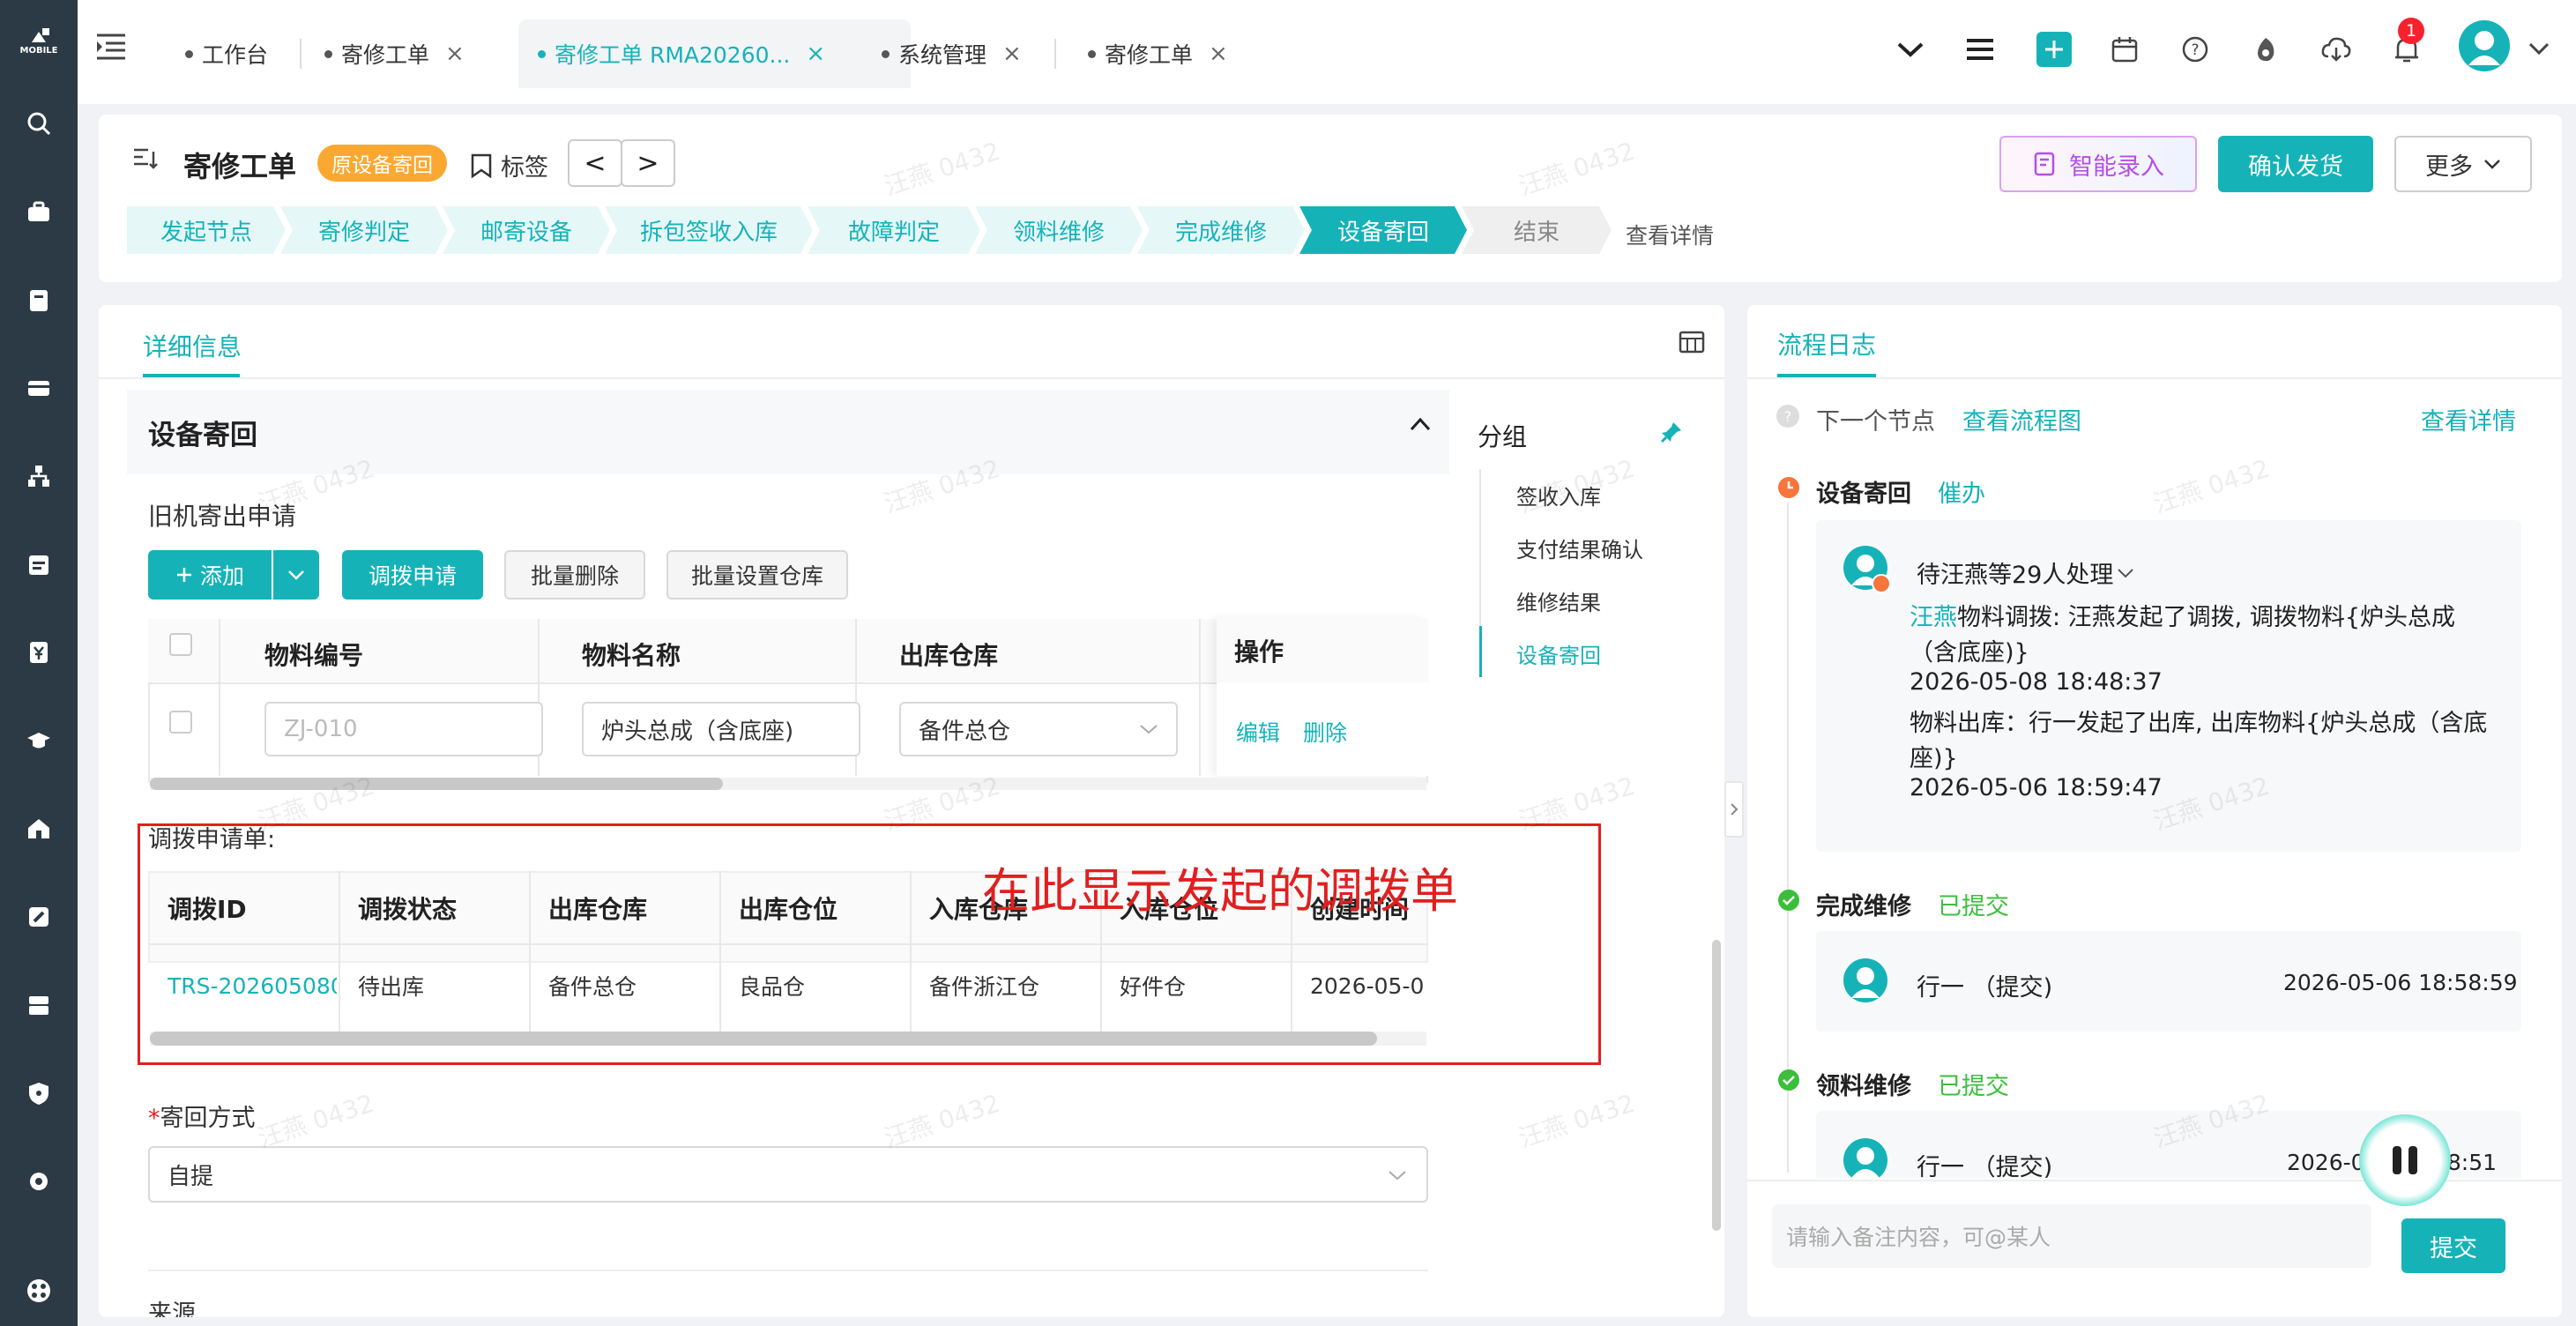 The width and height of the screenshot is (2576, 1326). I want to click on group-item-repair-result: 维修结果, so click(1559, 600).